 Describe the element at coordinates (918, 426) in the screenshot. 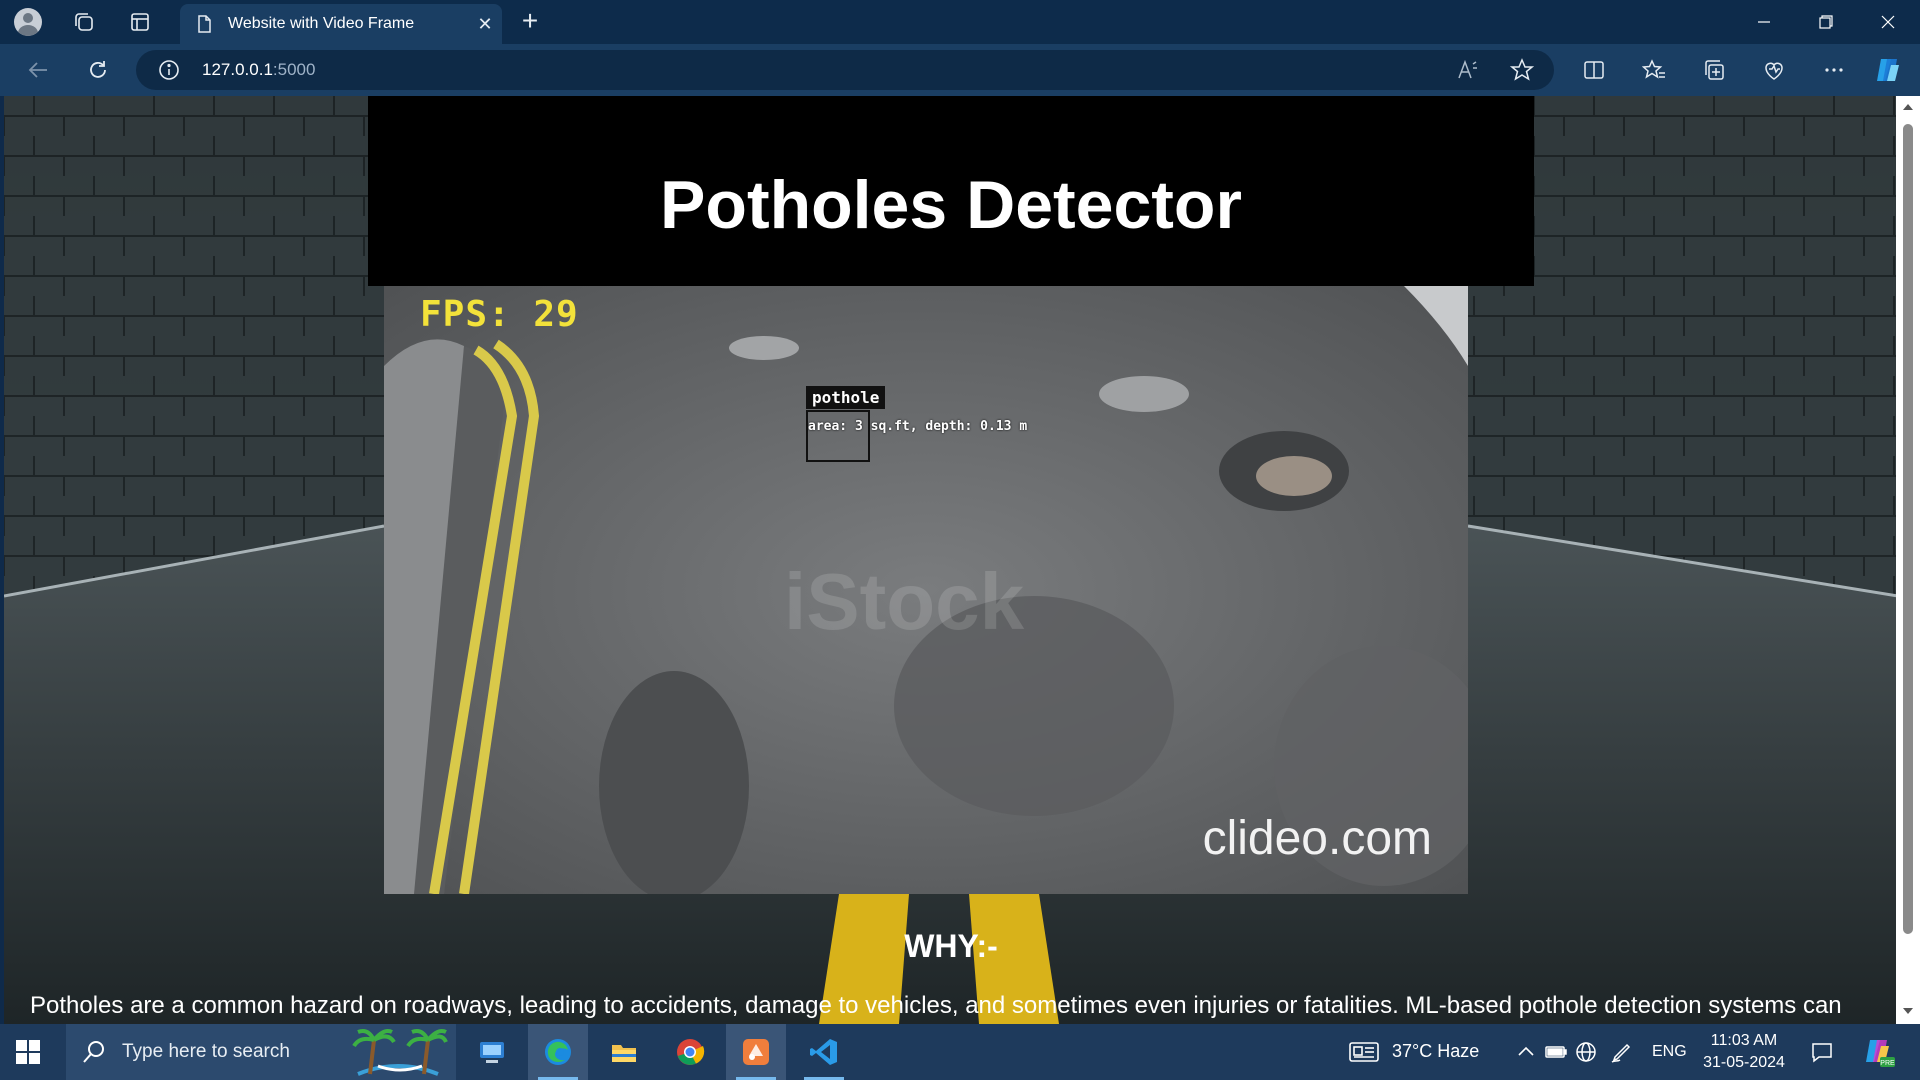

I see `detection-info: area: 3 sq.ft, depth: 0.13 m` at that location.